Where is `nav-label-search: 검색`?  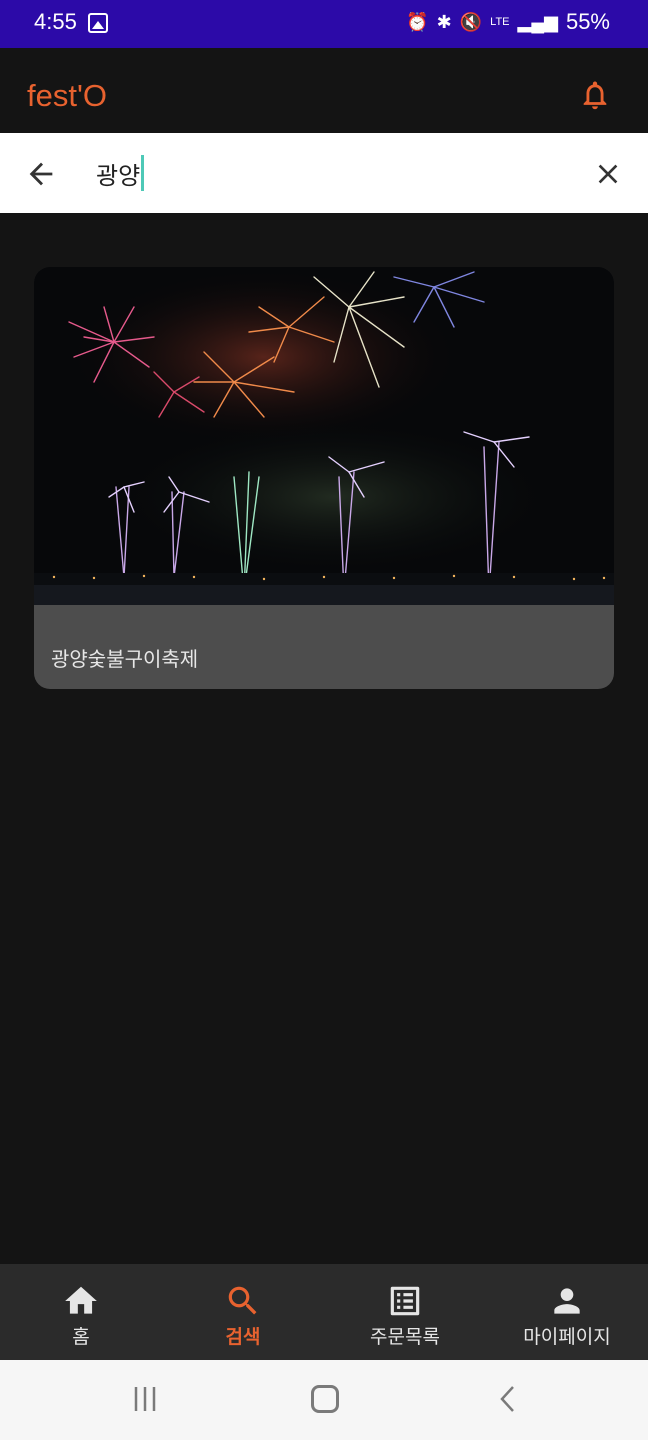
nav-label-search: 검색 is located at coordinates (243, 1337).